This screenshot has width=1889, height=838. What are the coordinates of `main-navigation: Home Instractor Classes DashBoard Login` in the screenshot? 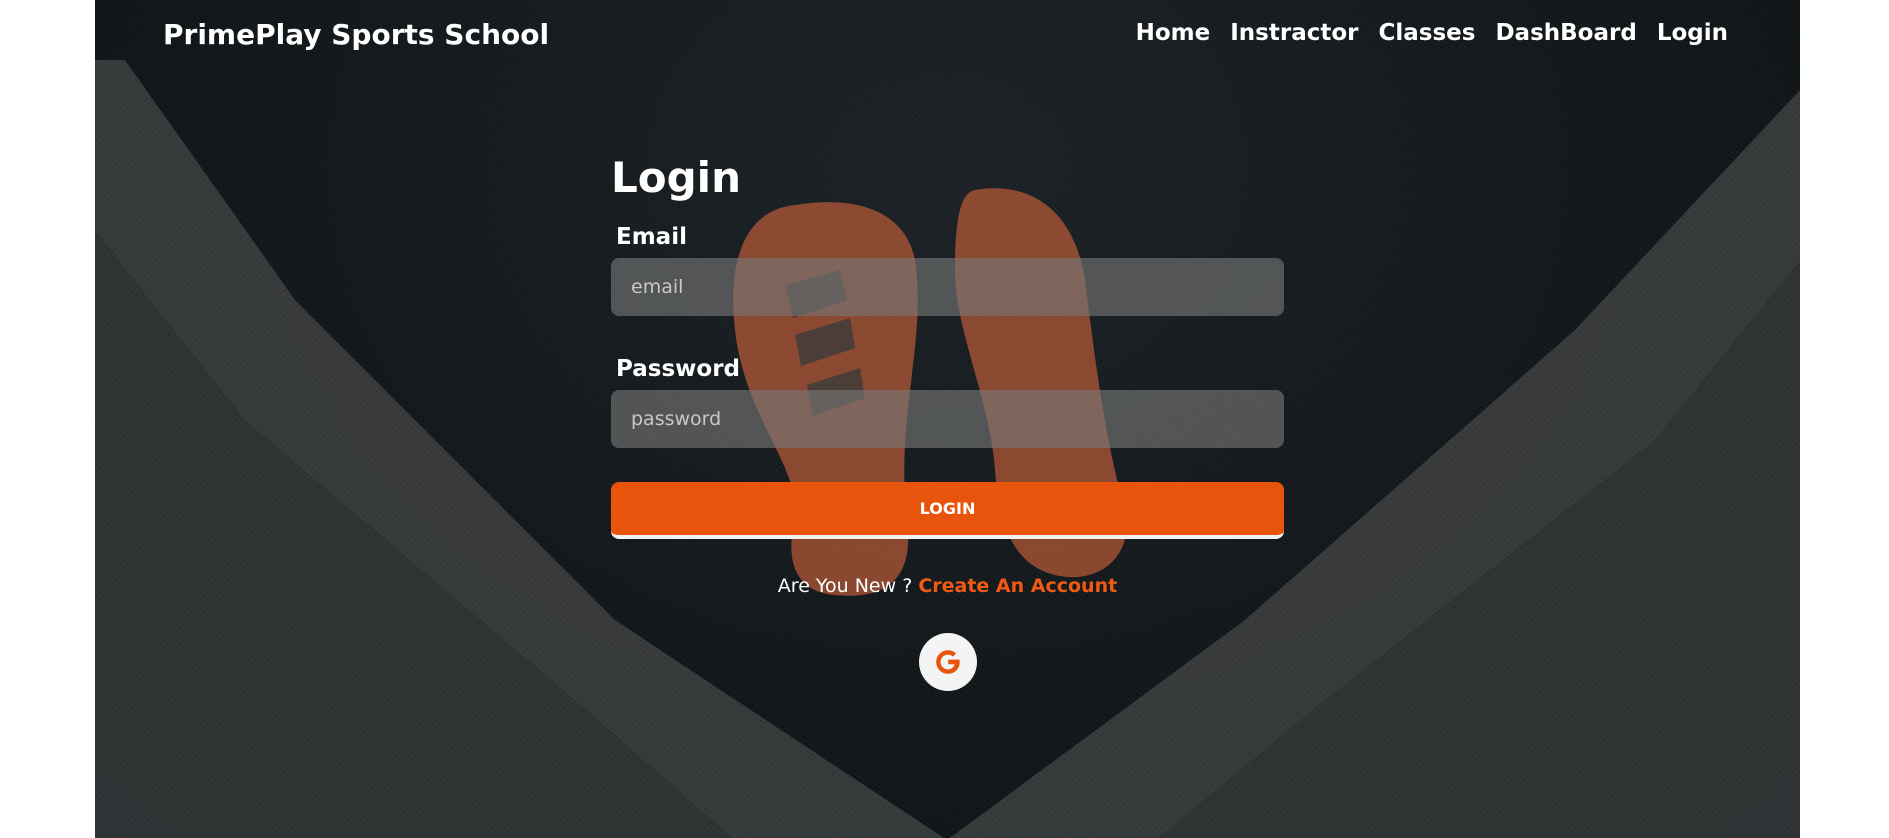 It's located at (1432, 33).